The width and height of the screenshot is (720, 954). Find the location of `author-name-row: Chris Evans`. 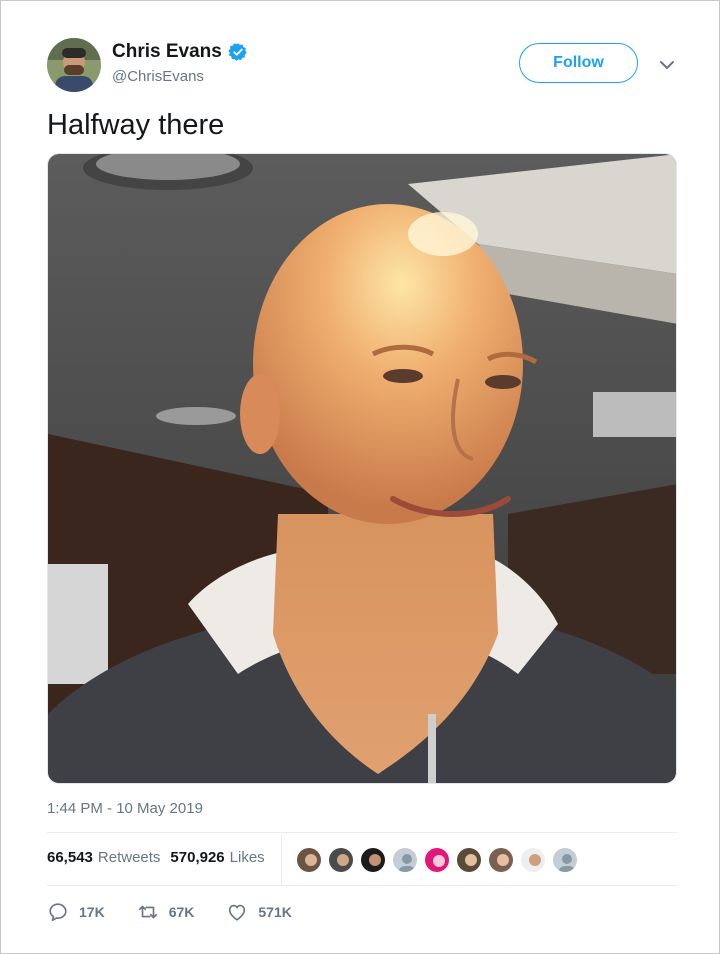

author-name-row: Chris Evans is located at coordinates (180, 52).